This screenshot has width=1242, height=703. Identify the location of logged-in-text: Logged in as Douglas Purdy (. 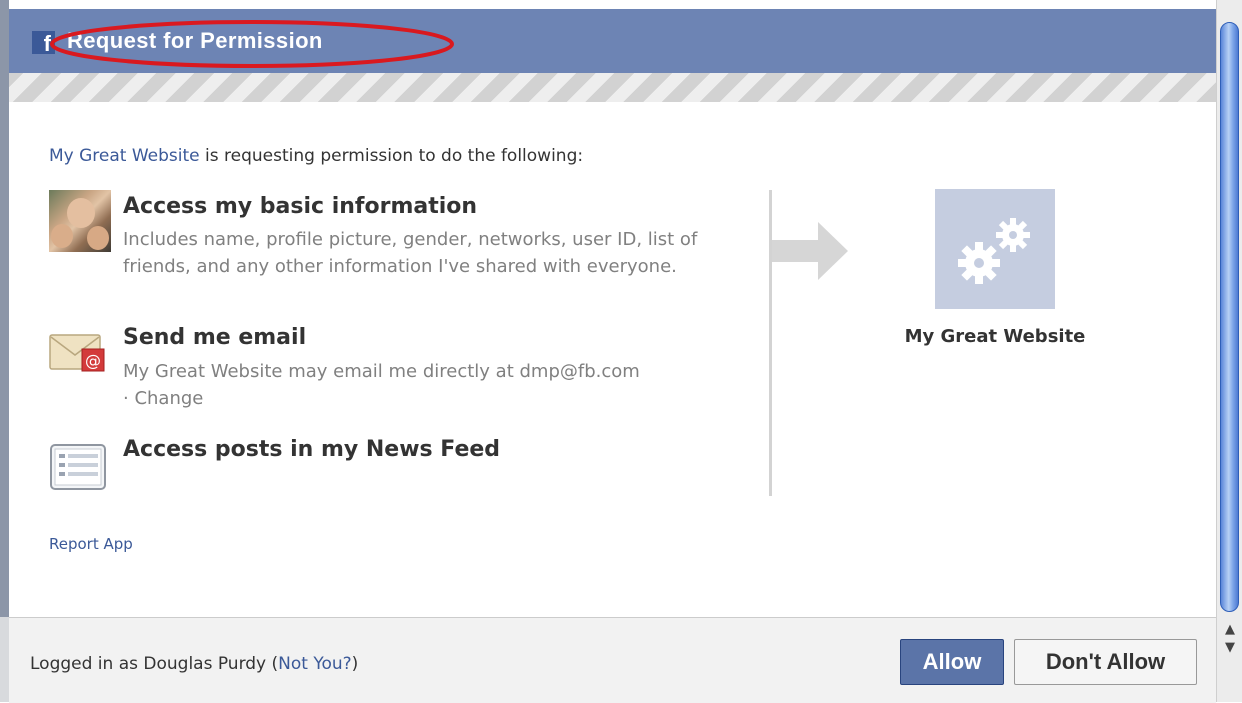
(154, 664).